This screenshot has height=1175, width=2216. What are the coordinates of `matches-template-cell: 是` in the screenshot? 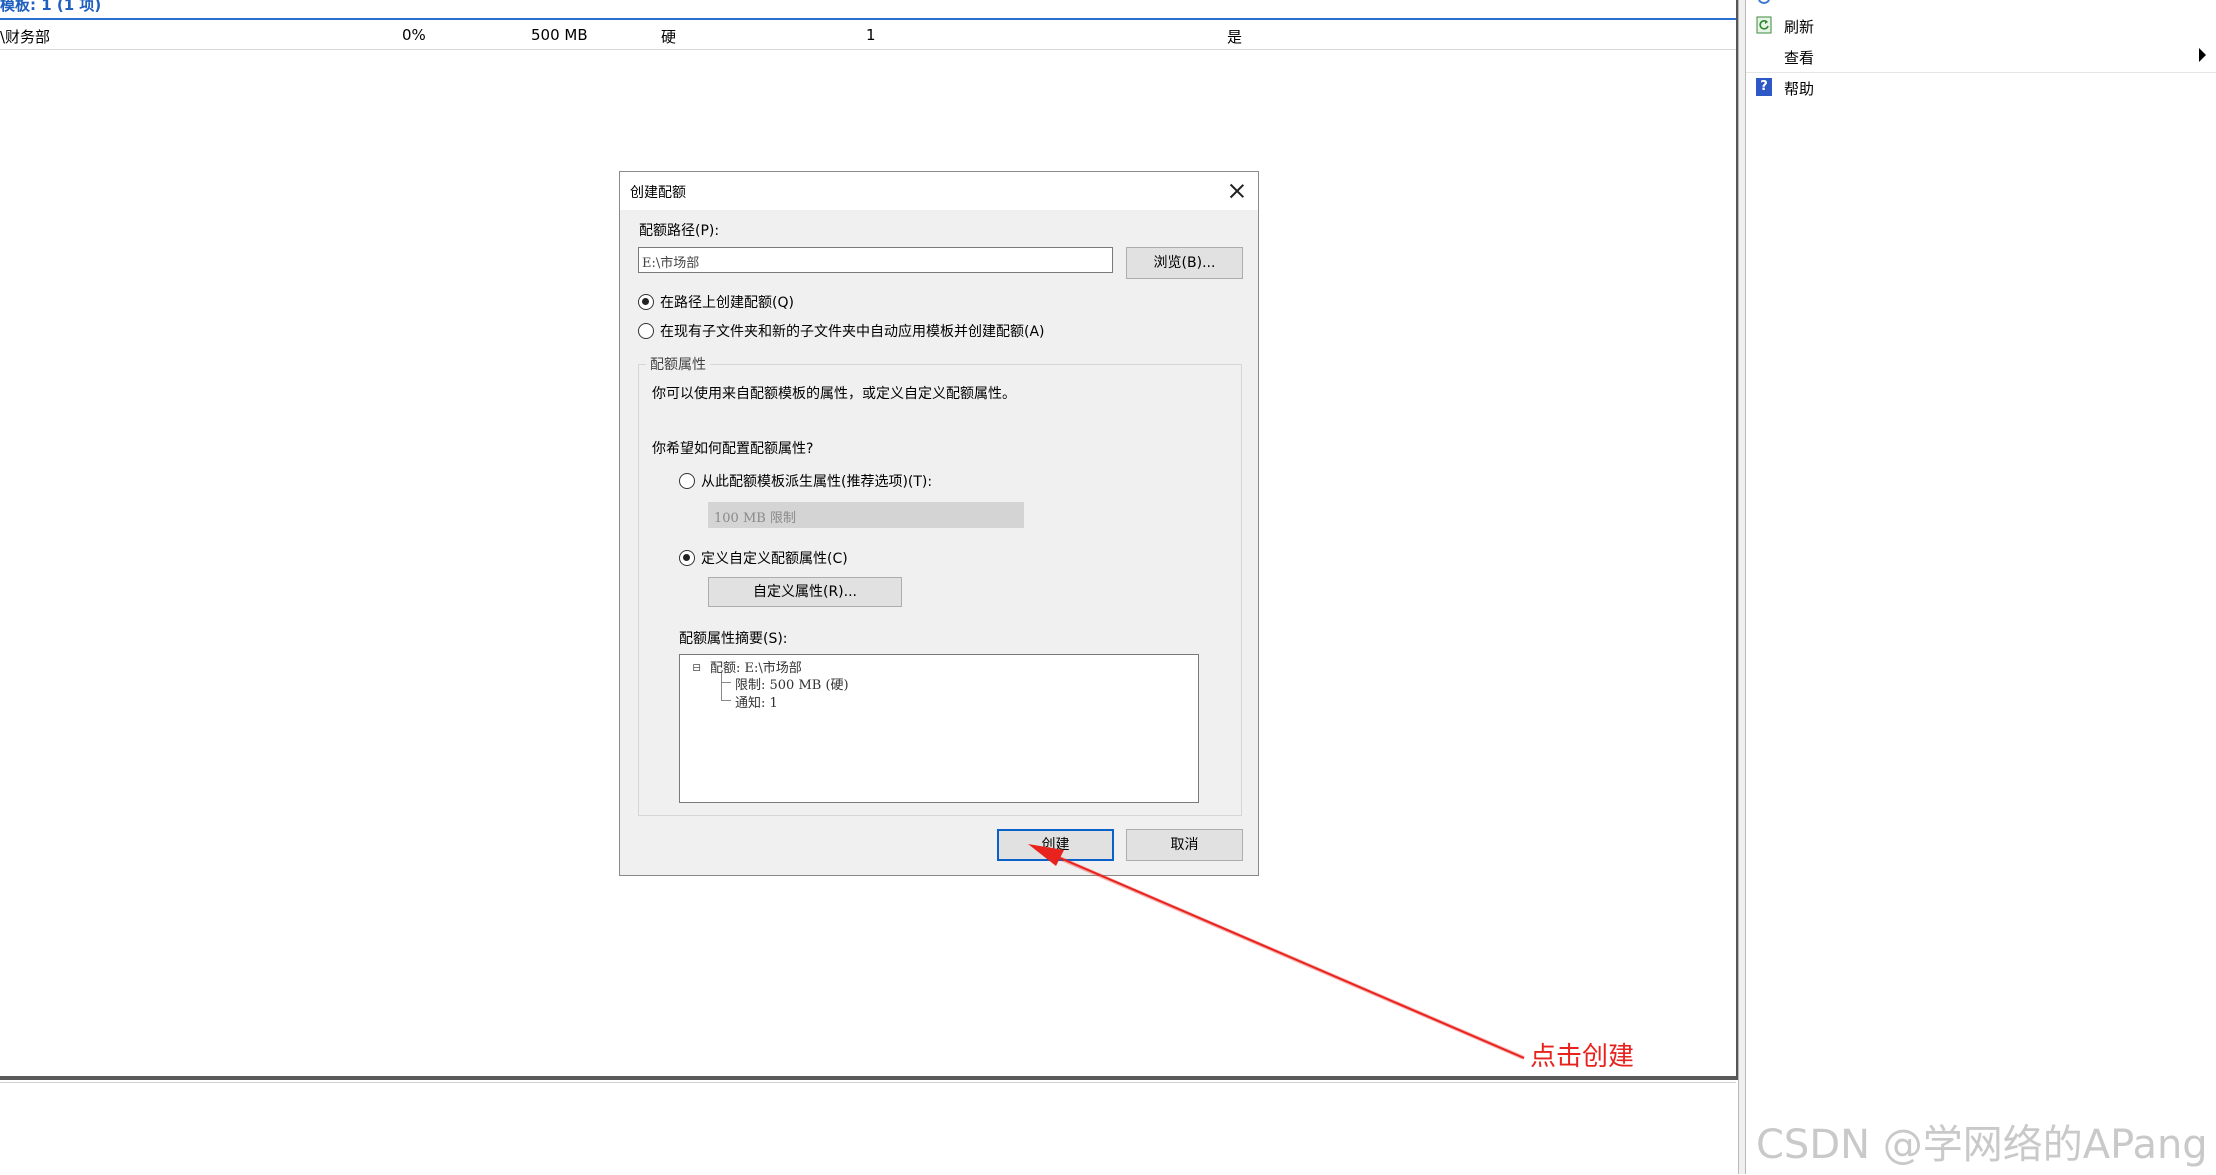 It's located at (1235, 37).